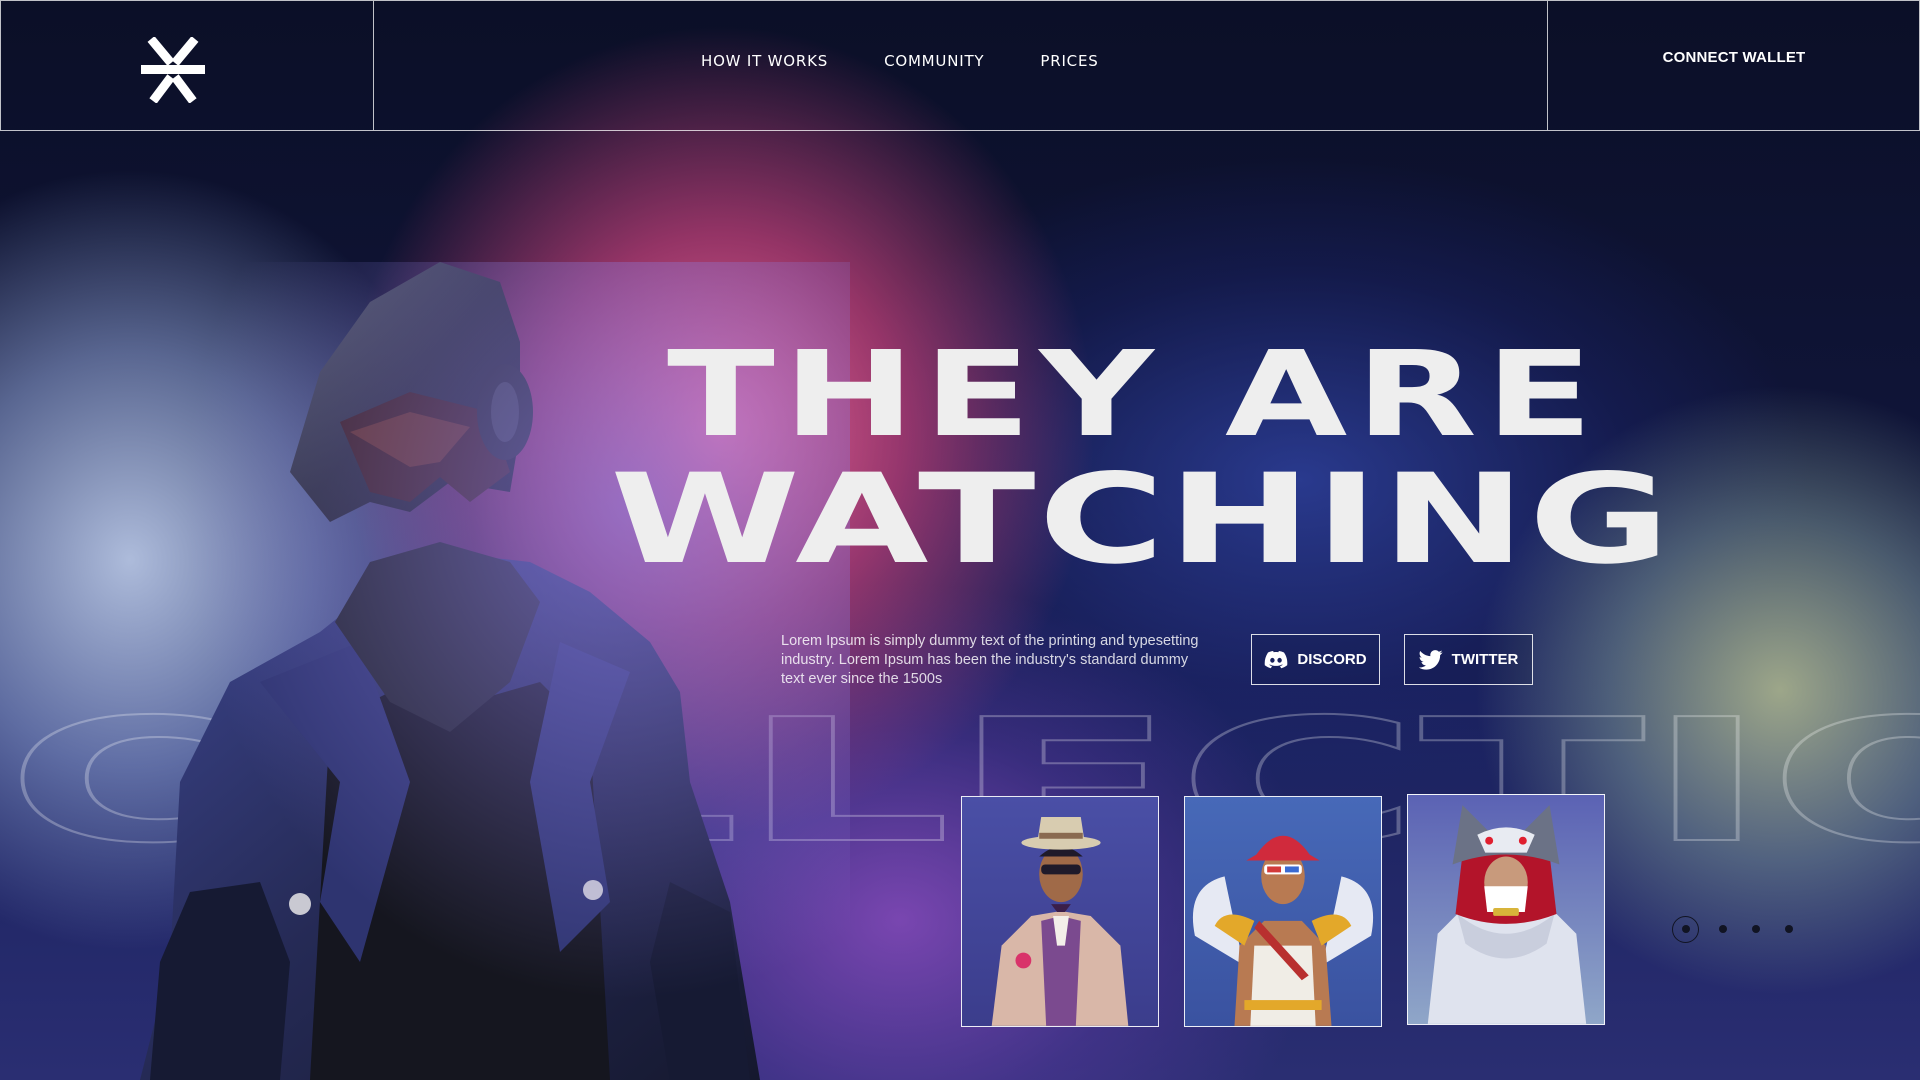 Image resolution: width=1920 pixels, height=1080 pixels. Describe the element at coordinates (1745, 929) in the screenshot. I see `carousel-pagination` at that location.